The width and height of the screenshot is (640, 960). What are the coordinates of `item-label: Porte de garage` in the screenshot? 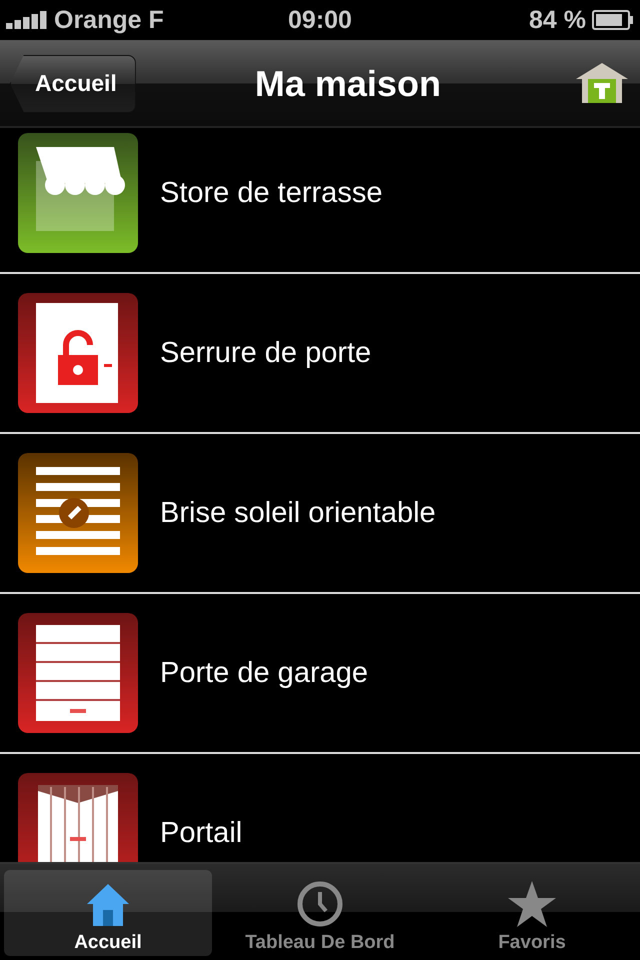 It's located at (264, 673).